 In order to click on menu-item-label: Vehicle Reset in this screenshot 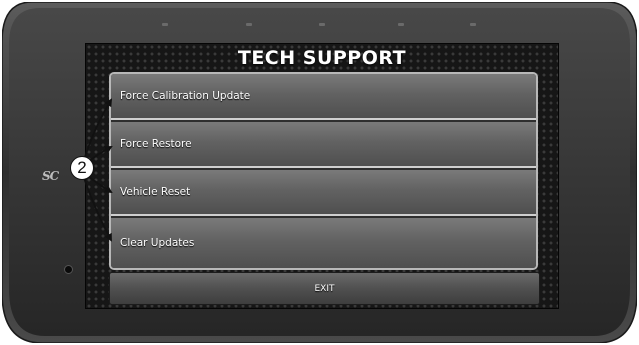, I will do `click(155, 192)`.